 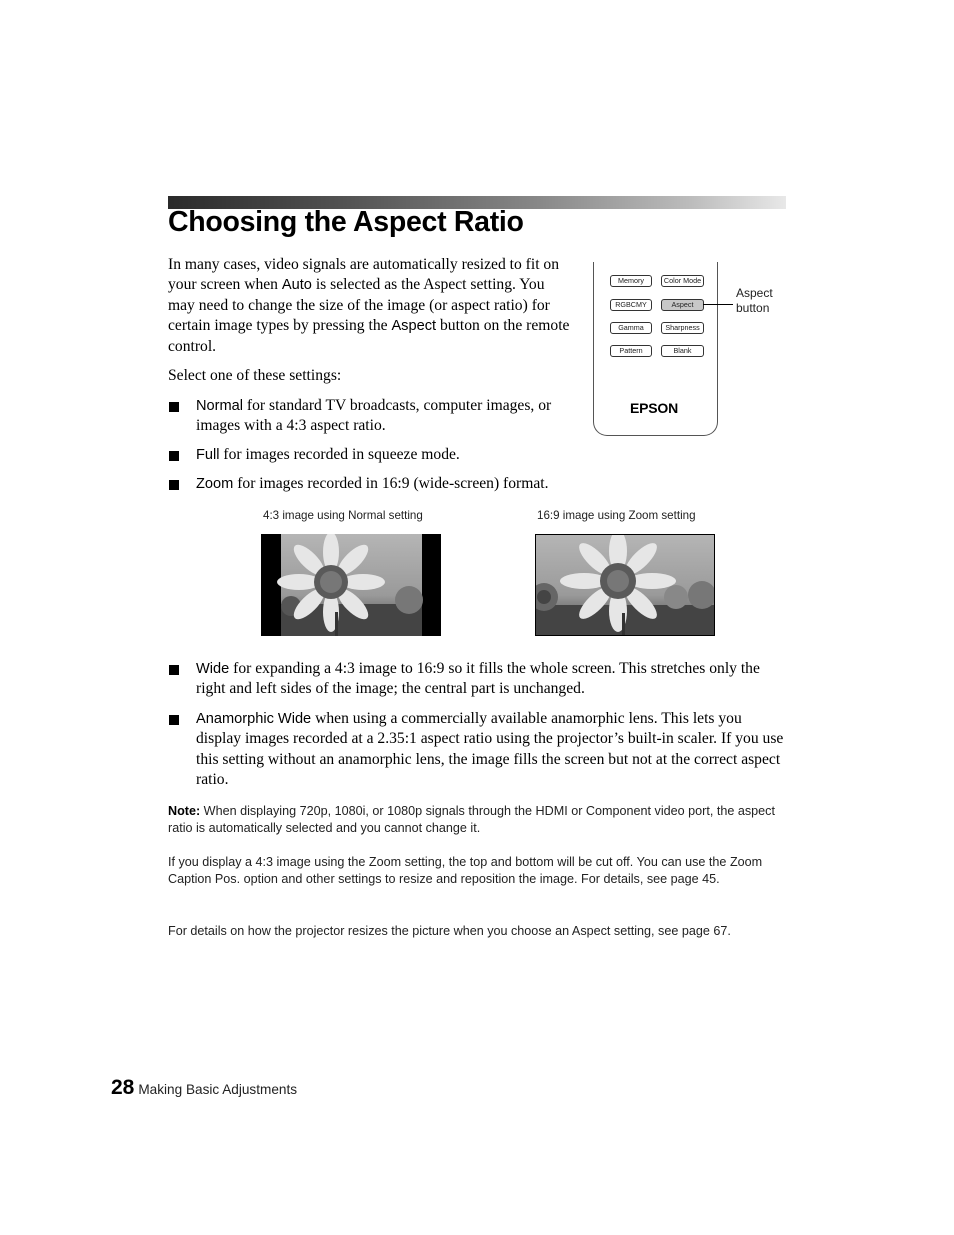 What do you see at coordinates (414, 326) in the screenshot?
I see `keyword-aspect: Aspect` at bounding box center [414, 326].